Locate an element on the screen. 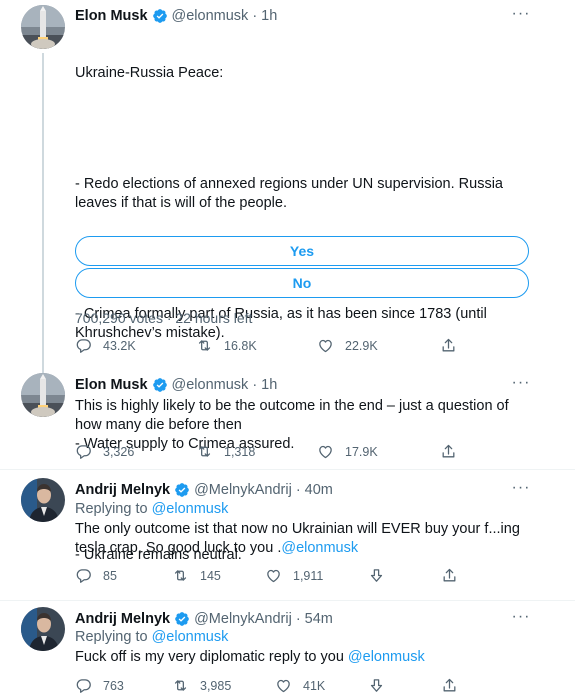 The width and height of the screenshot is (575, 700). reply-count: 763 is located at coordinates (113, 685).